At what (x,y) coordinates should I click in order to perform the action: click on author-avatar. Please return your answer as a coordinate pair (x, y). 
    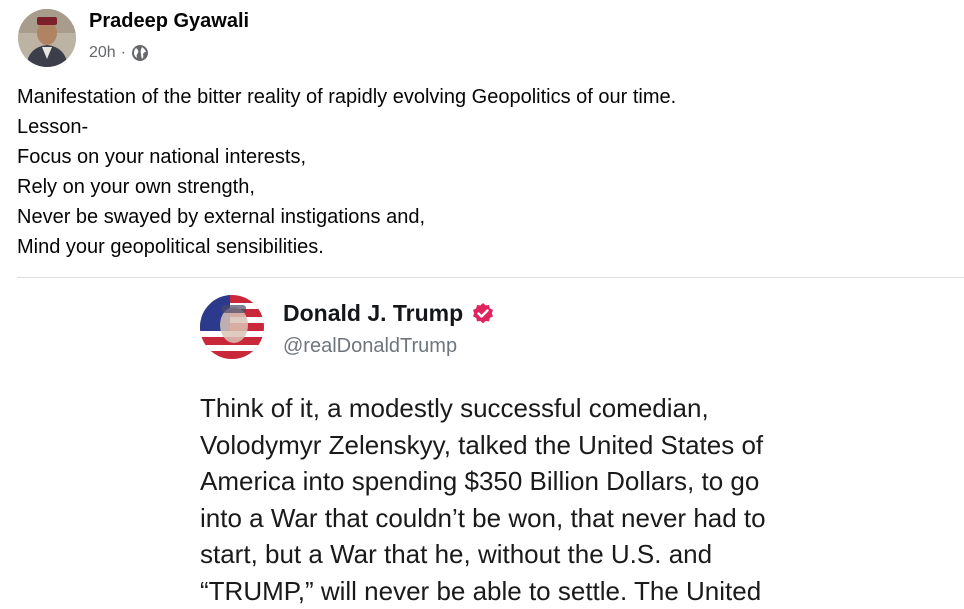
    Looking at the image, I should click on (47, 38).